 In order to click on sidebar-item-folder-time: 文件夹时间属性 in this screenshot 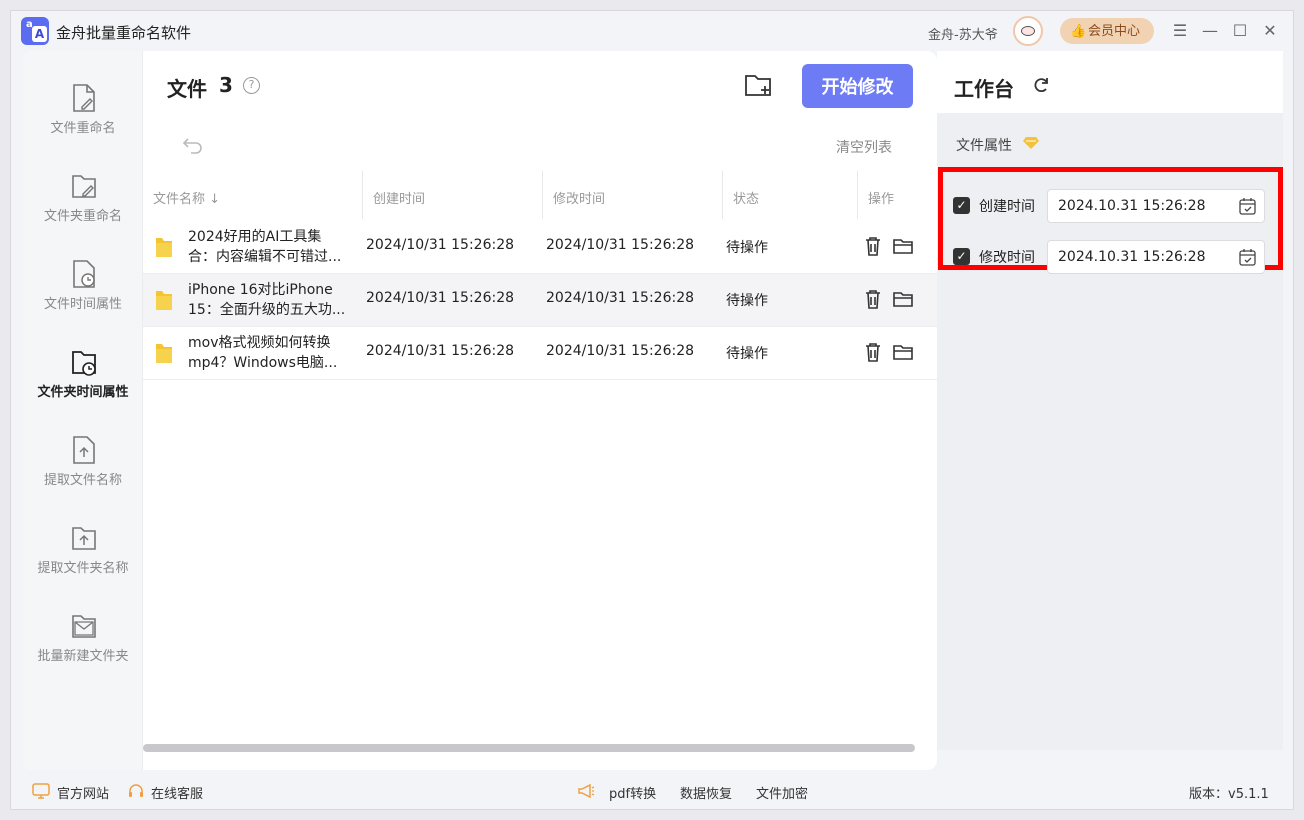, I will do `click(83, 382)`.